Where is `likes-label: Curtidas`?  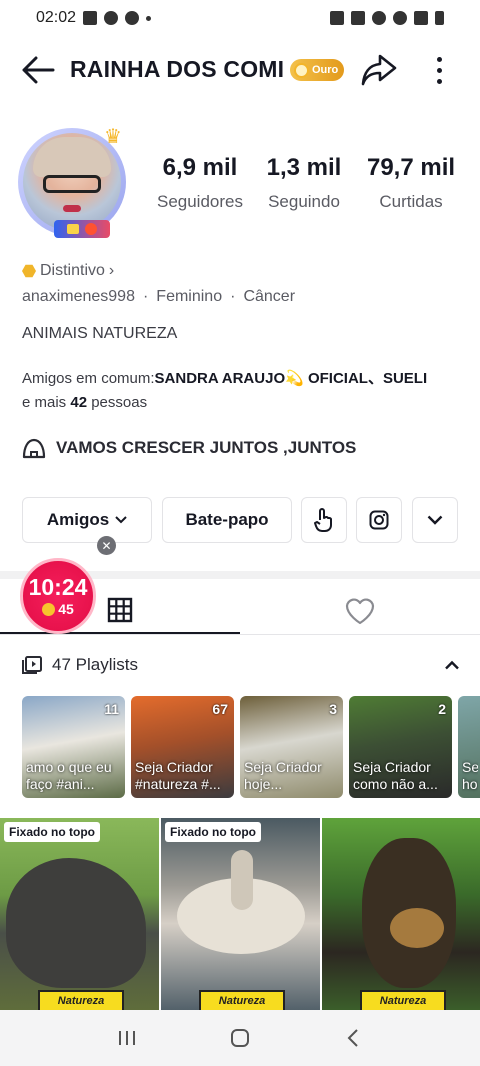 likes-label: Curtidas is located at coordinates (411, 201).